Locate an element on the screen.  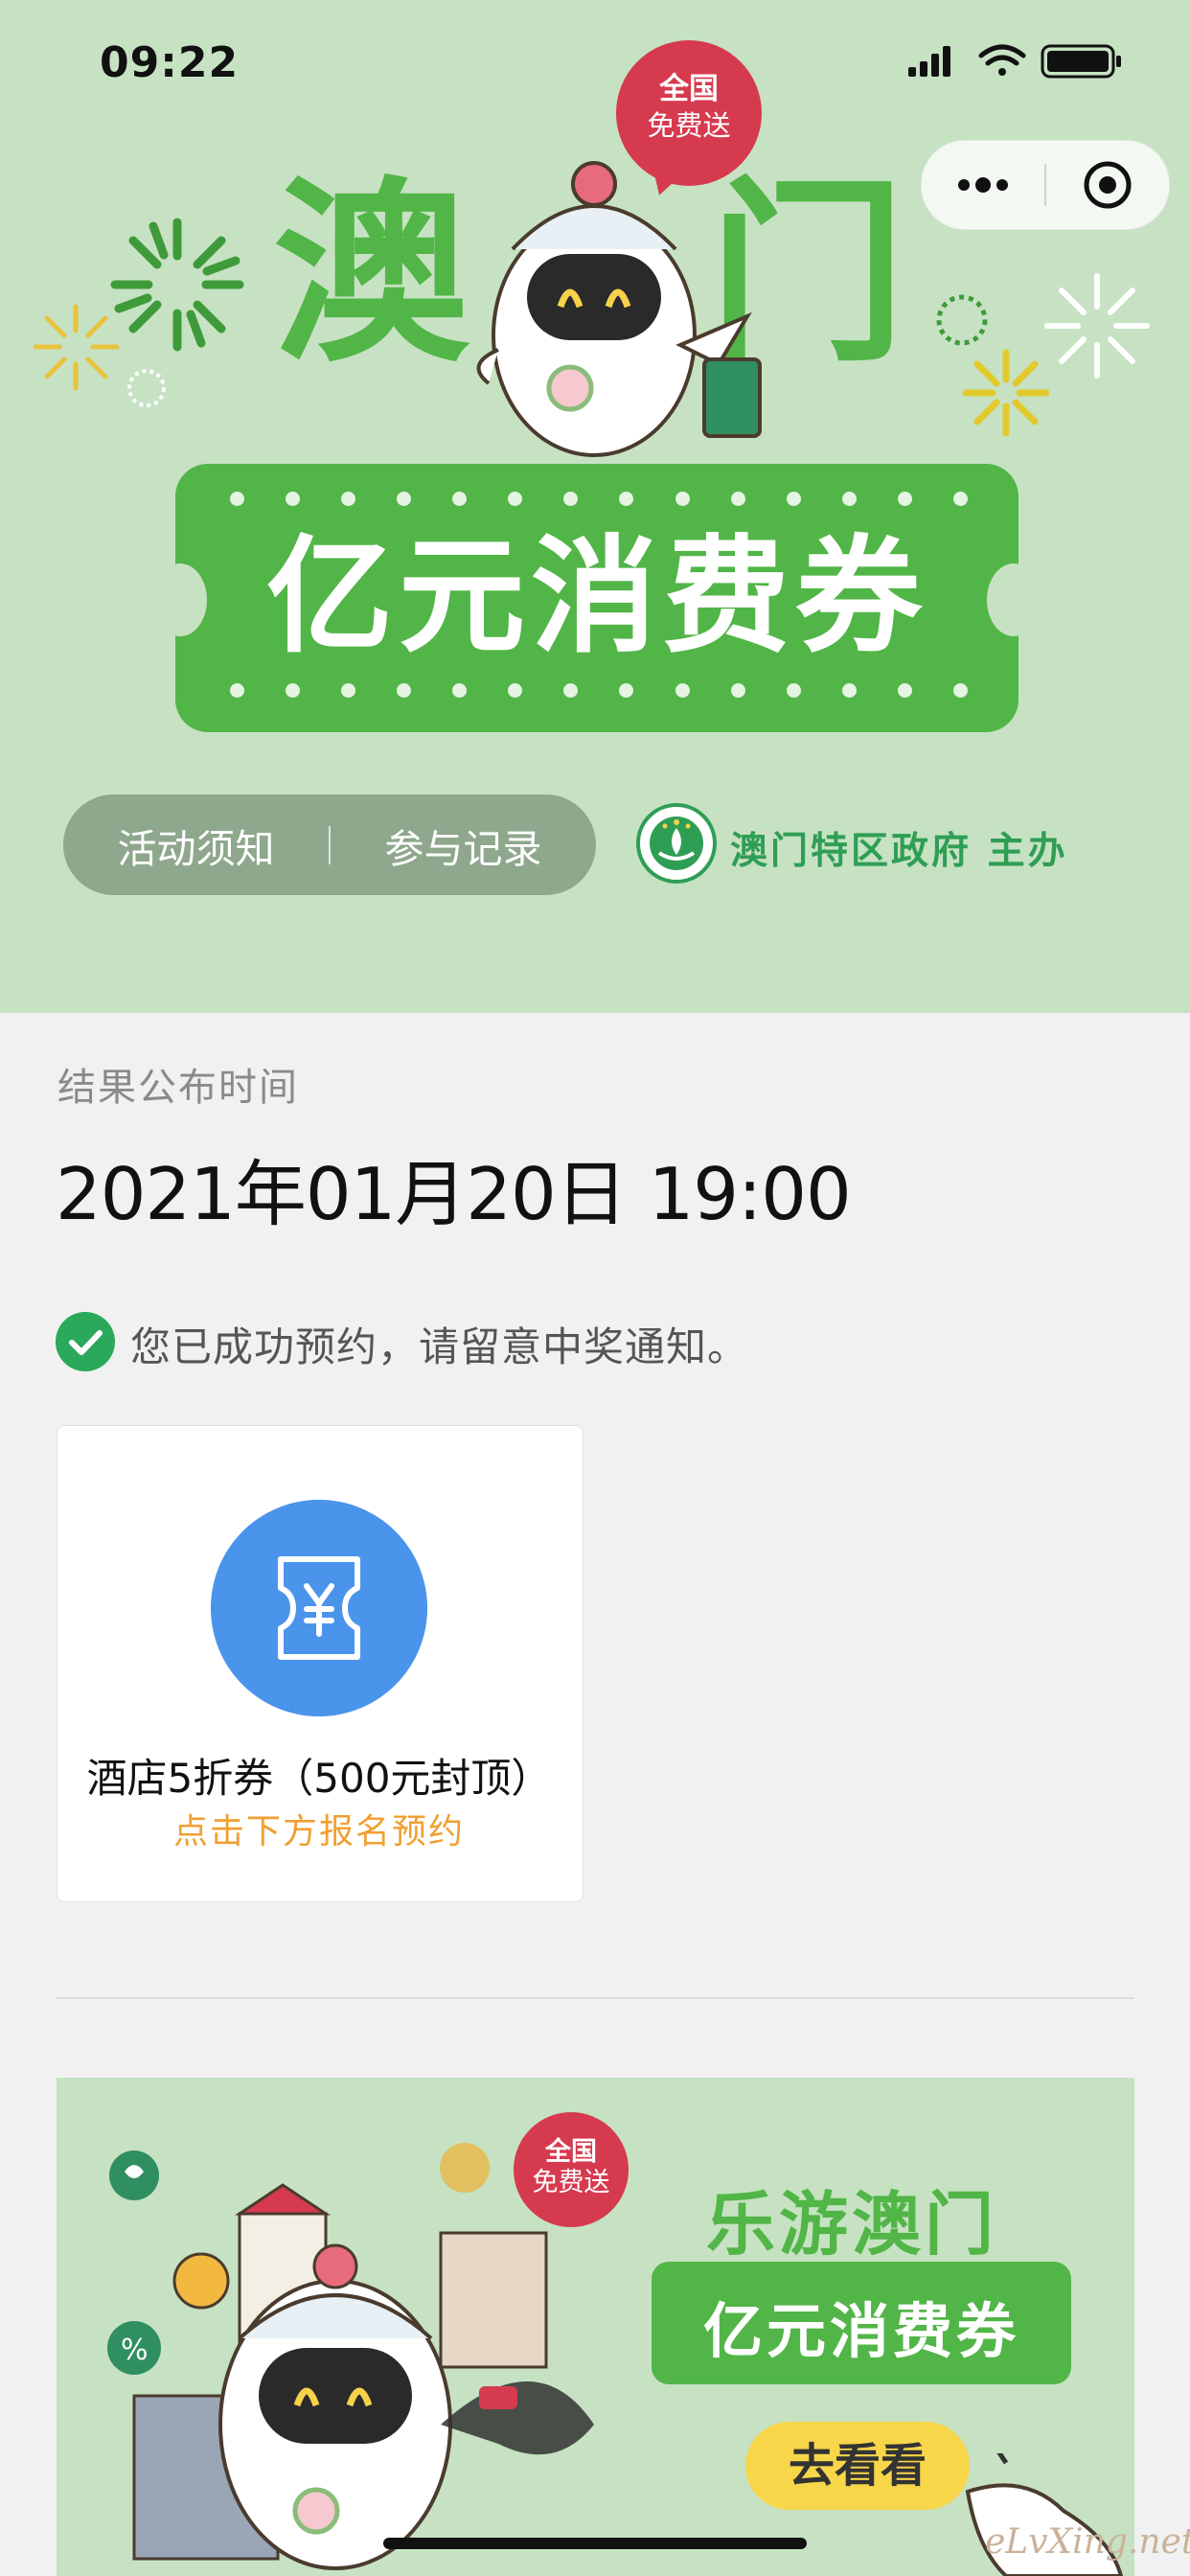
ticket-dots-bottom is located at coordinates (599, 691).